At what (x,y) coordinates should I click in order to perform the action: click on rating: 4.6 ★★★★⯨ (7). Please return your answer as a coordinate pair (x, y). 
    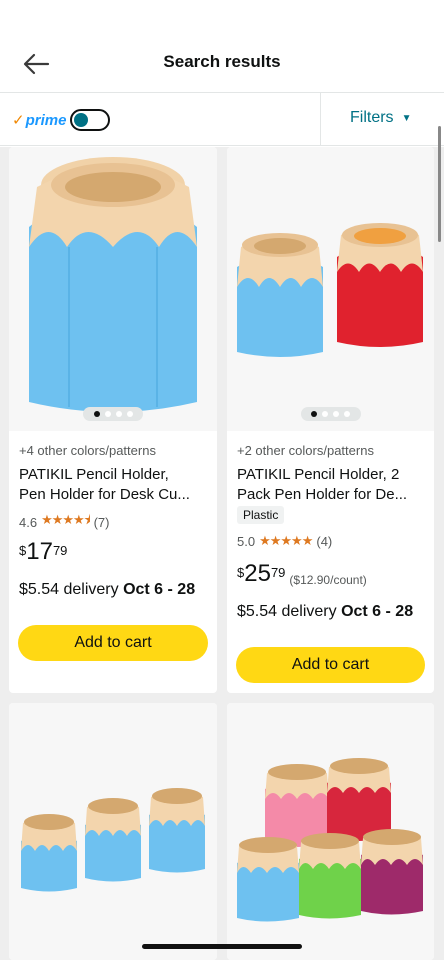
    Looking at the image, I should click on (64, 522).